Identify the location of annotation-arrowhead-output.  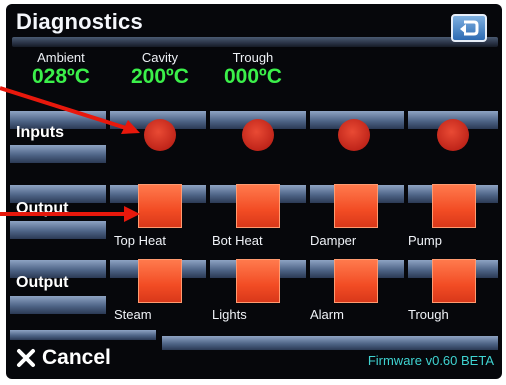
(132, 214).